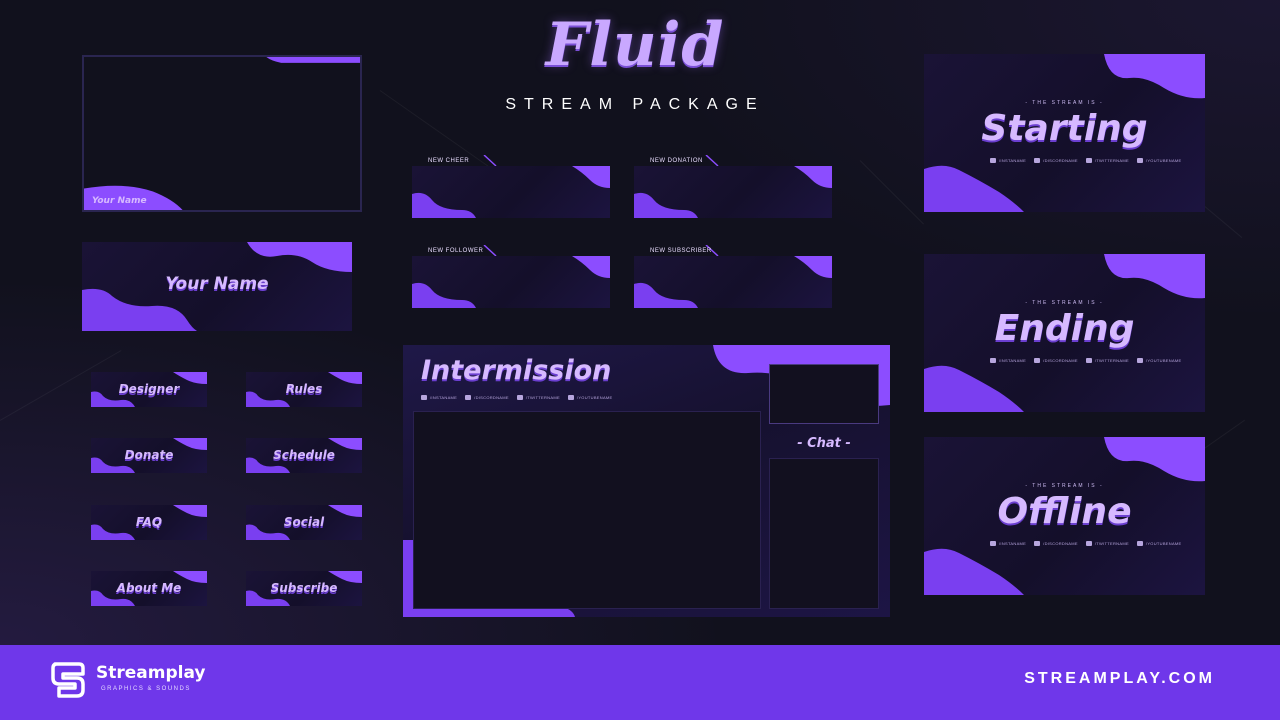 This screenshot has height=720, width=1280. I want to click on panel-faq: FAQ, so click(149, 522).